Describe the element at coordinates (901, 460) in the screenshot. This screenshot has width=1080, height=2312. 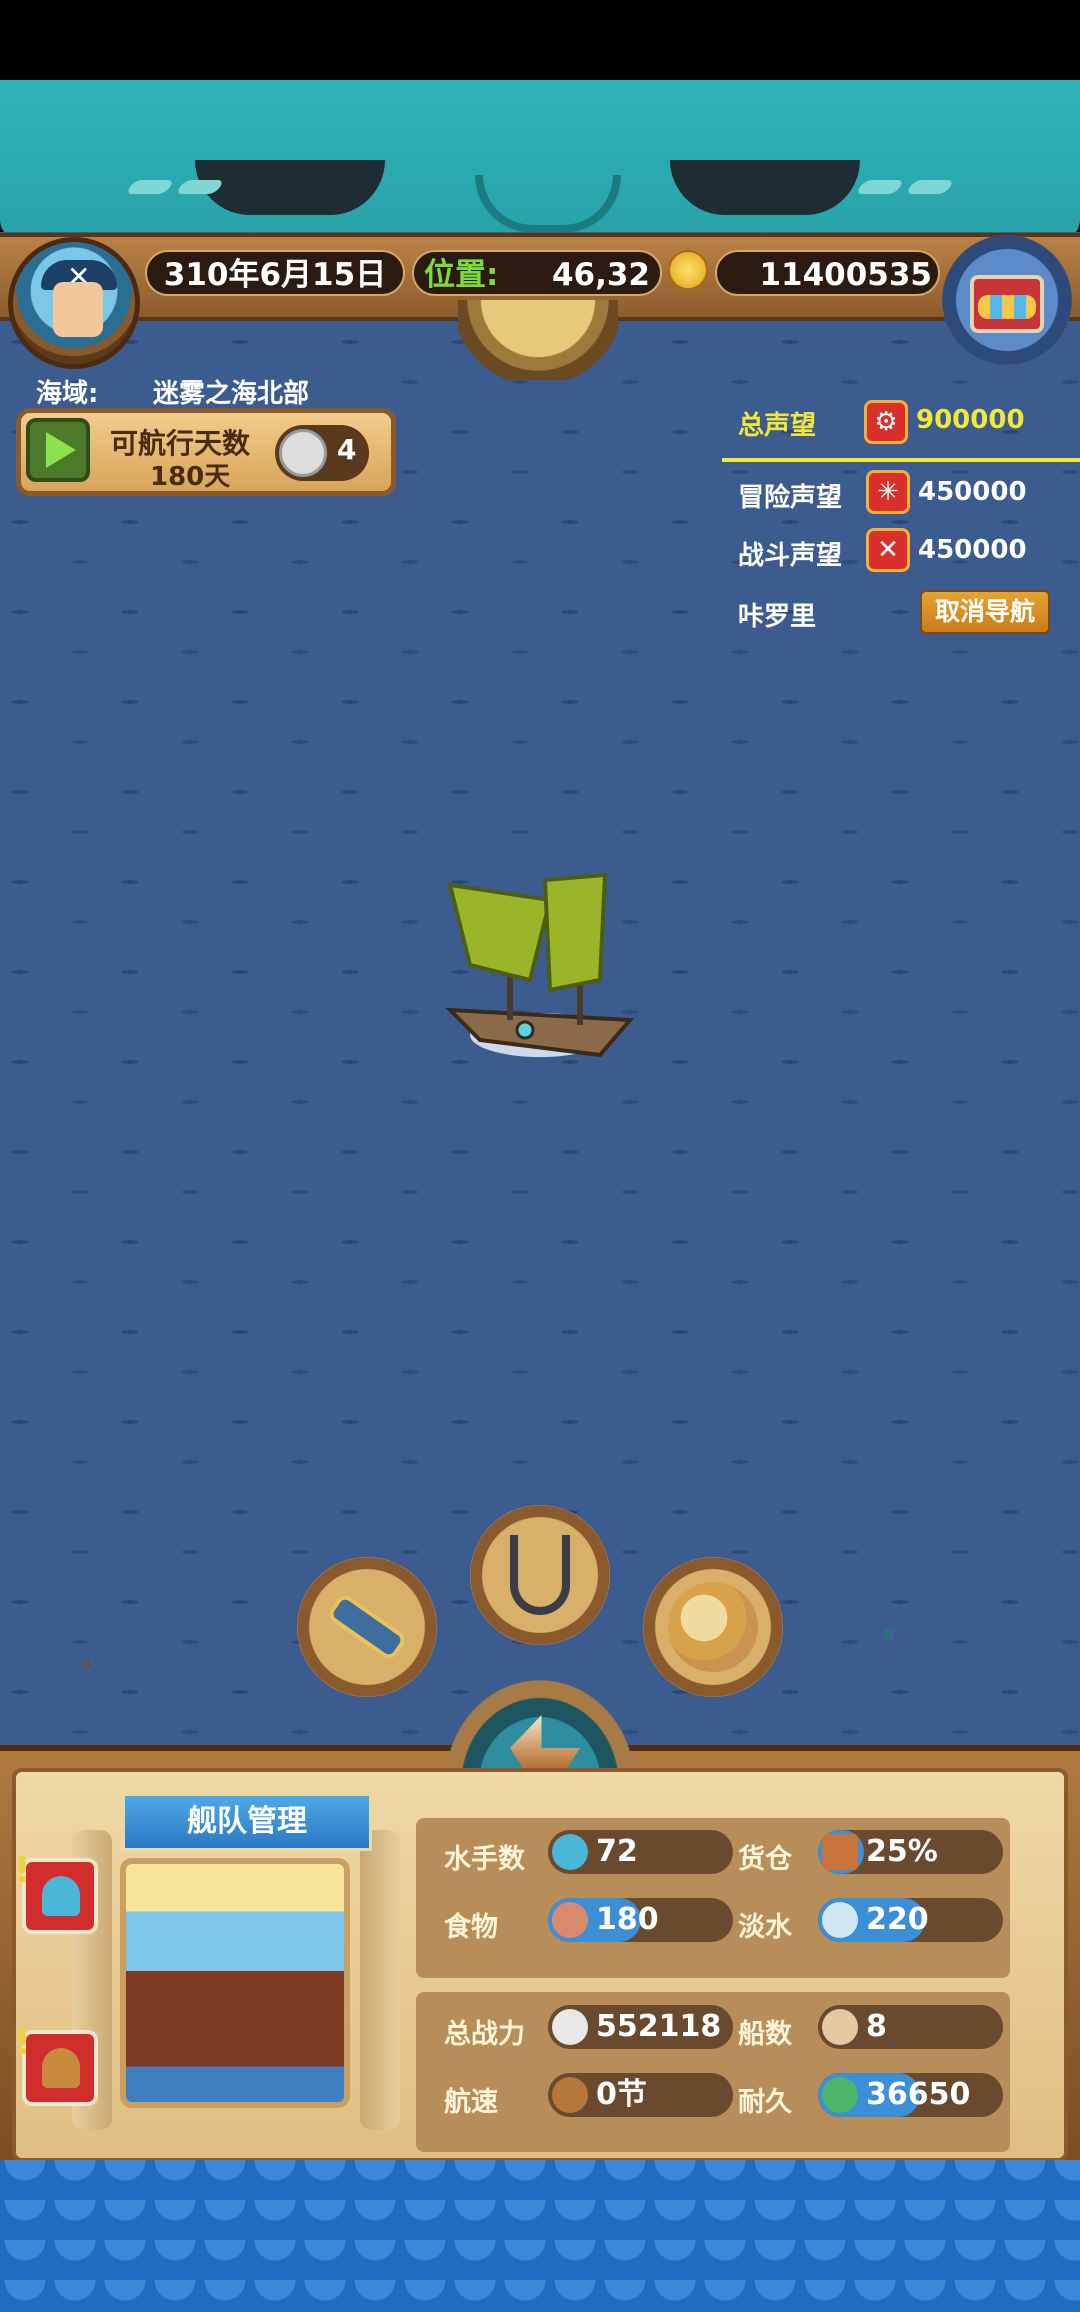
I see `reputation-divider` at that location.